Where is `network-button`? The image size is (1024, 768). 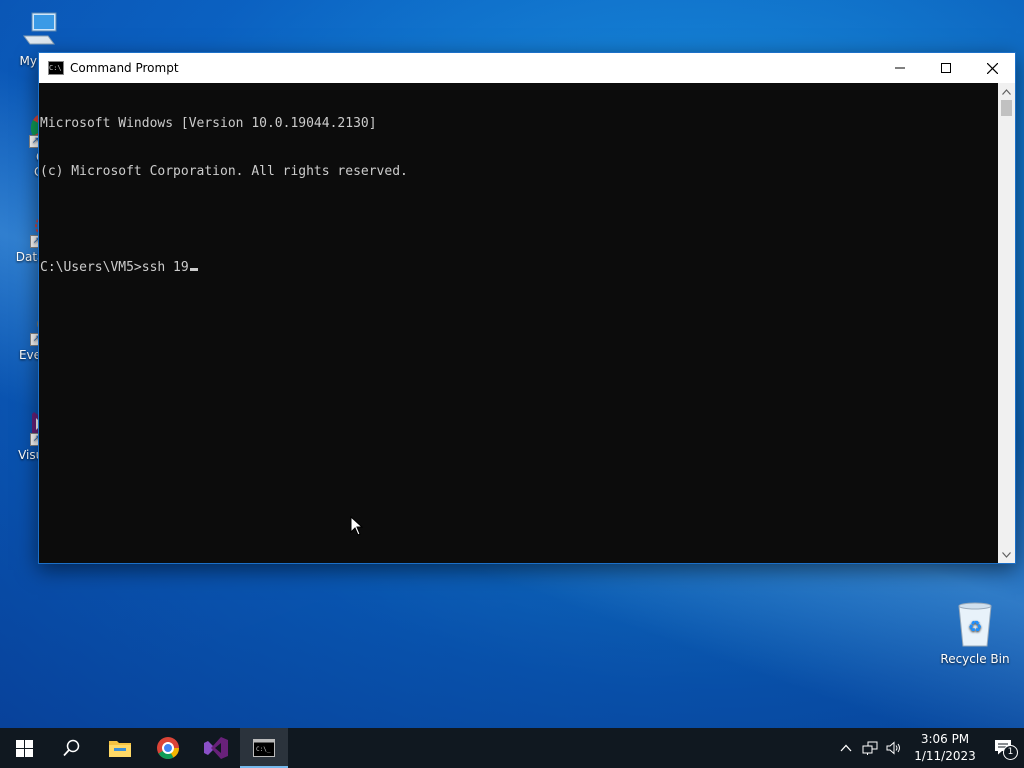 network-button is located at coordinates (870, 748).